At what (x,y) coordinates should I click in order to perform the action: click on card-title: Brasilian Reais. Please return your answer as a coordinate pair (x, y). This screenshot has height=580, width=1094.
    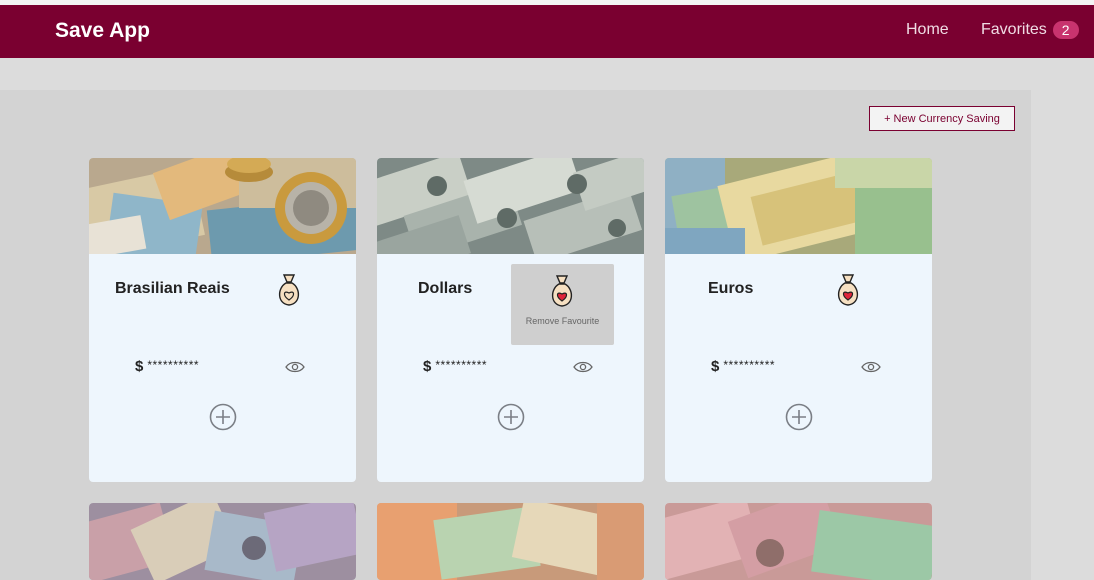
    Looking at the image, I should click on (172, 288).